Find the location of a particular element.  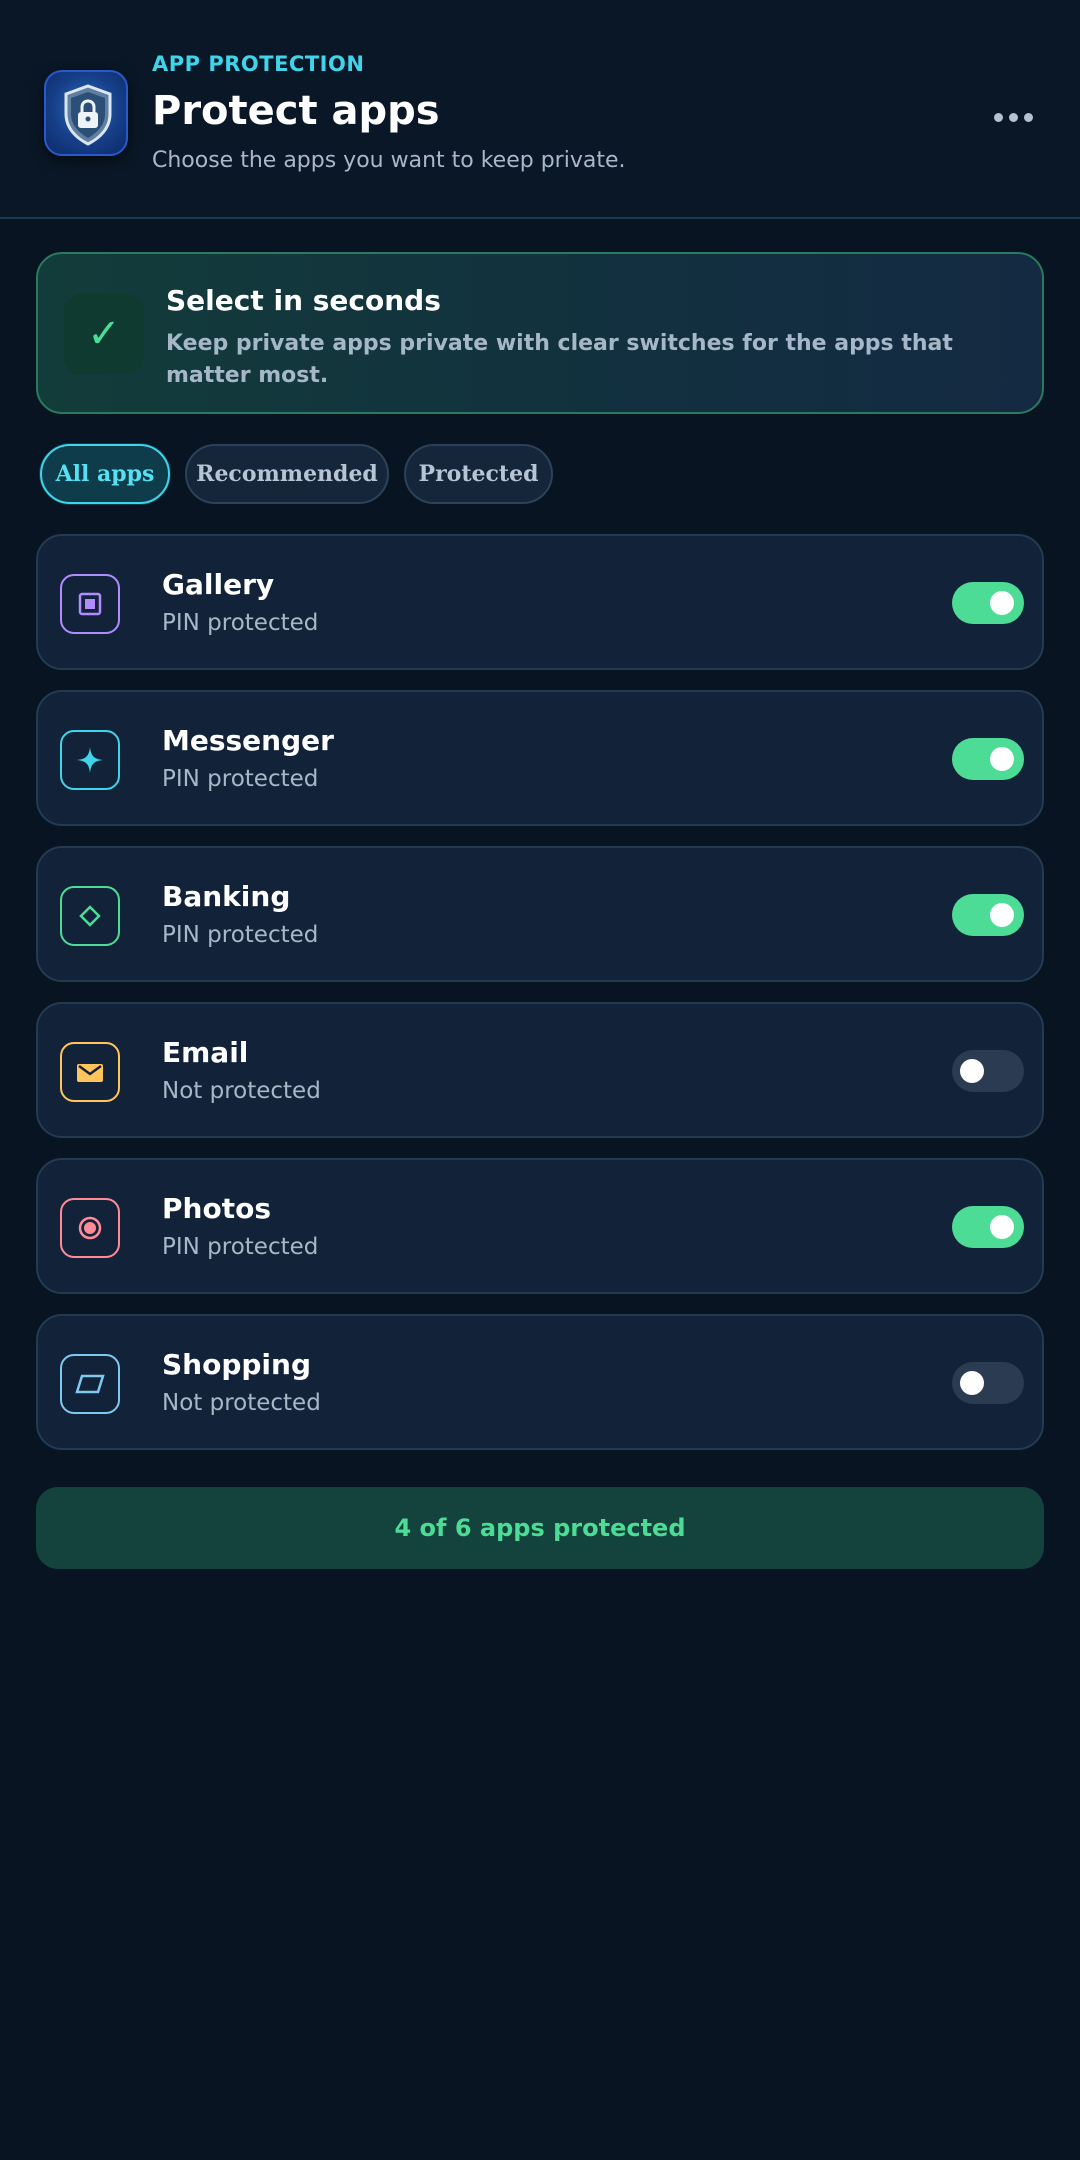

section-eyebrow: APP PROTECTION is located at coordinates (258, 64).